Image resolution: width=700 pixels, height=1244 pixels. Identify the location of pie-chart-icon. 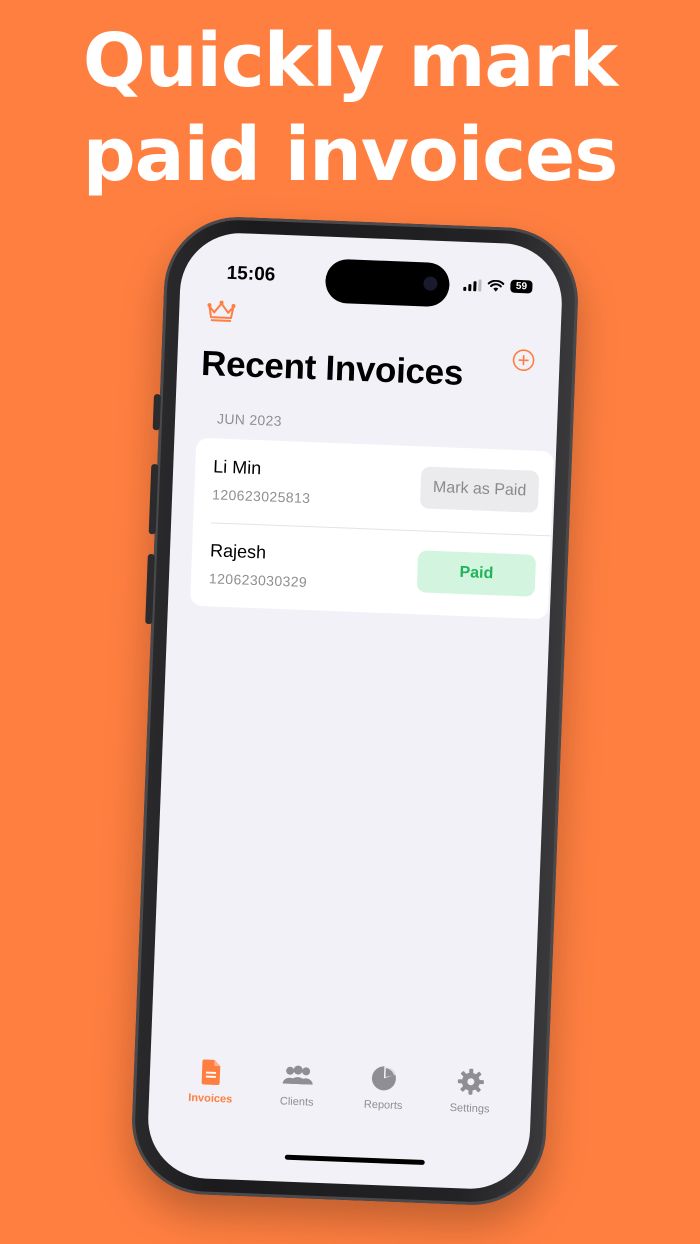
(384, 1078).